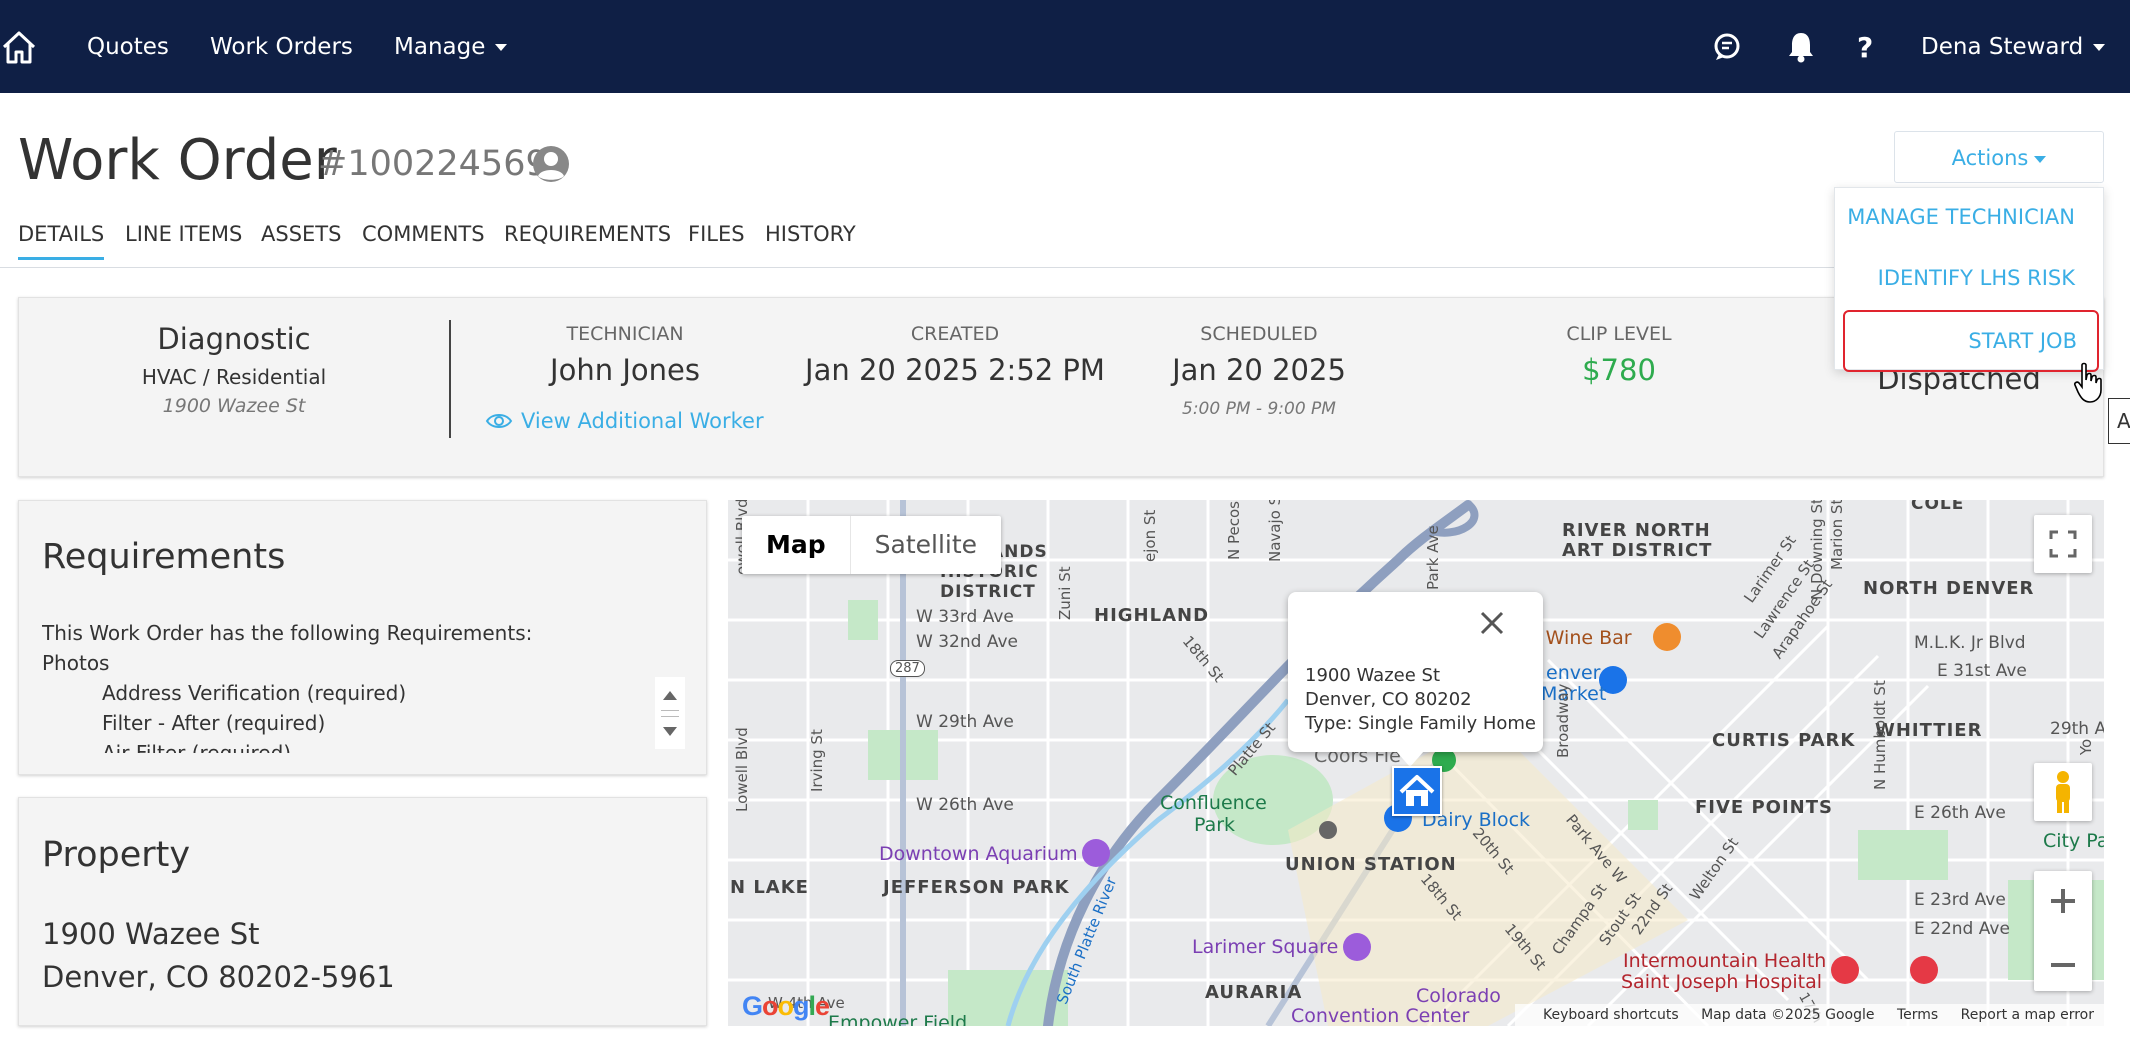 This screenshot has height=1046, width=2130. What do you see at coordinates (1619, 355) in the screenshot?
I see `clip-level-column: CLIP LEVEL $780` at bounding box center [1619, 355].